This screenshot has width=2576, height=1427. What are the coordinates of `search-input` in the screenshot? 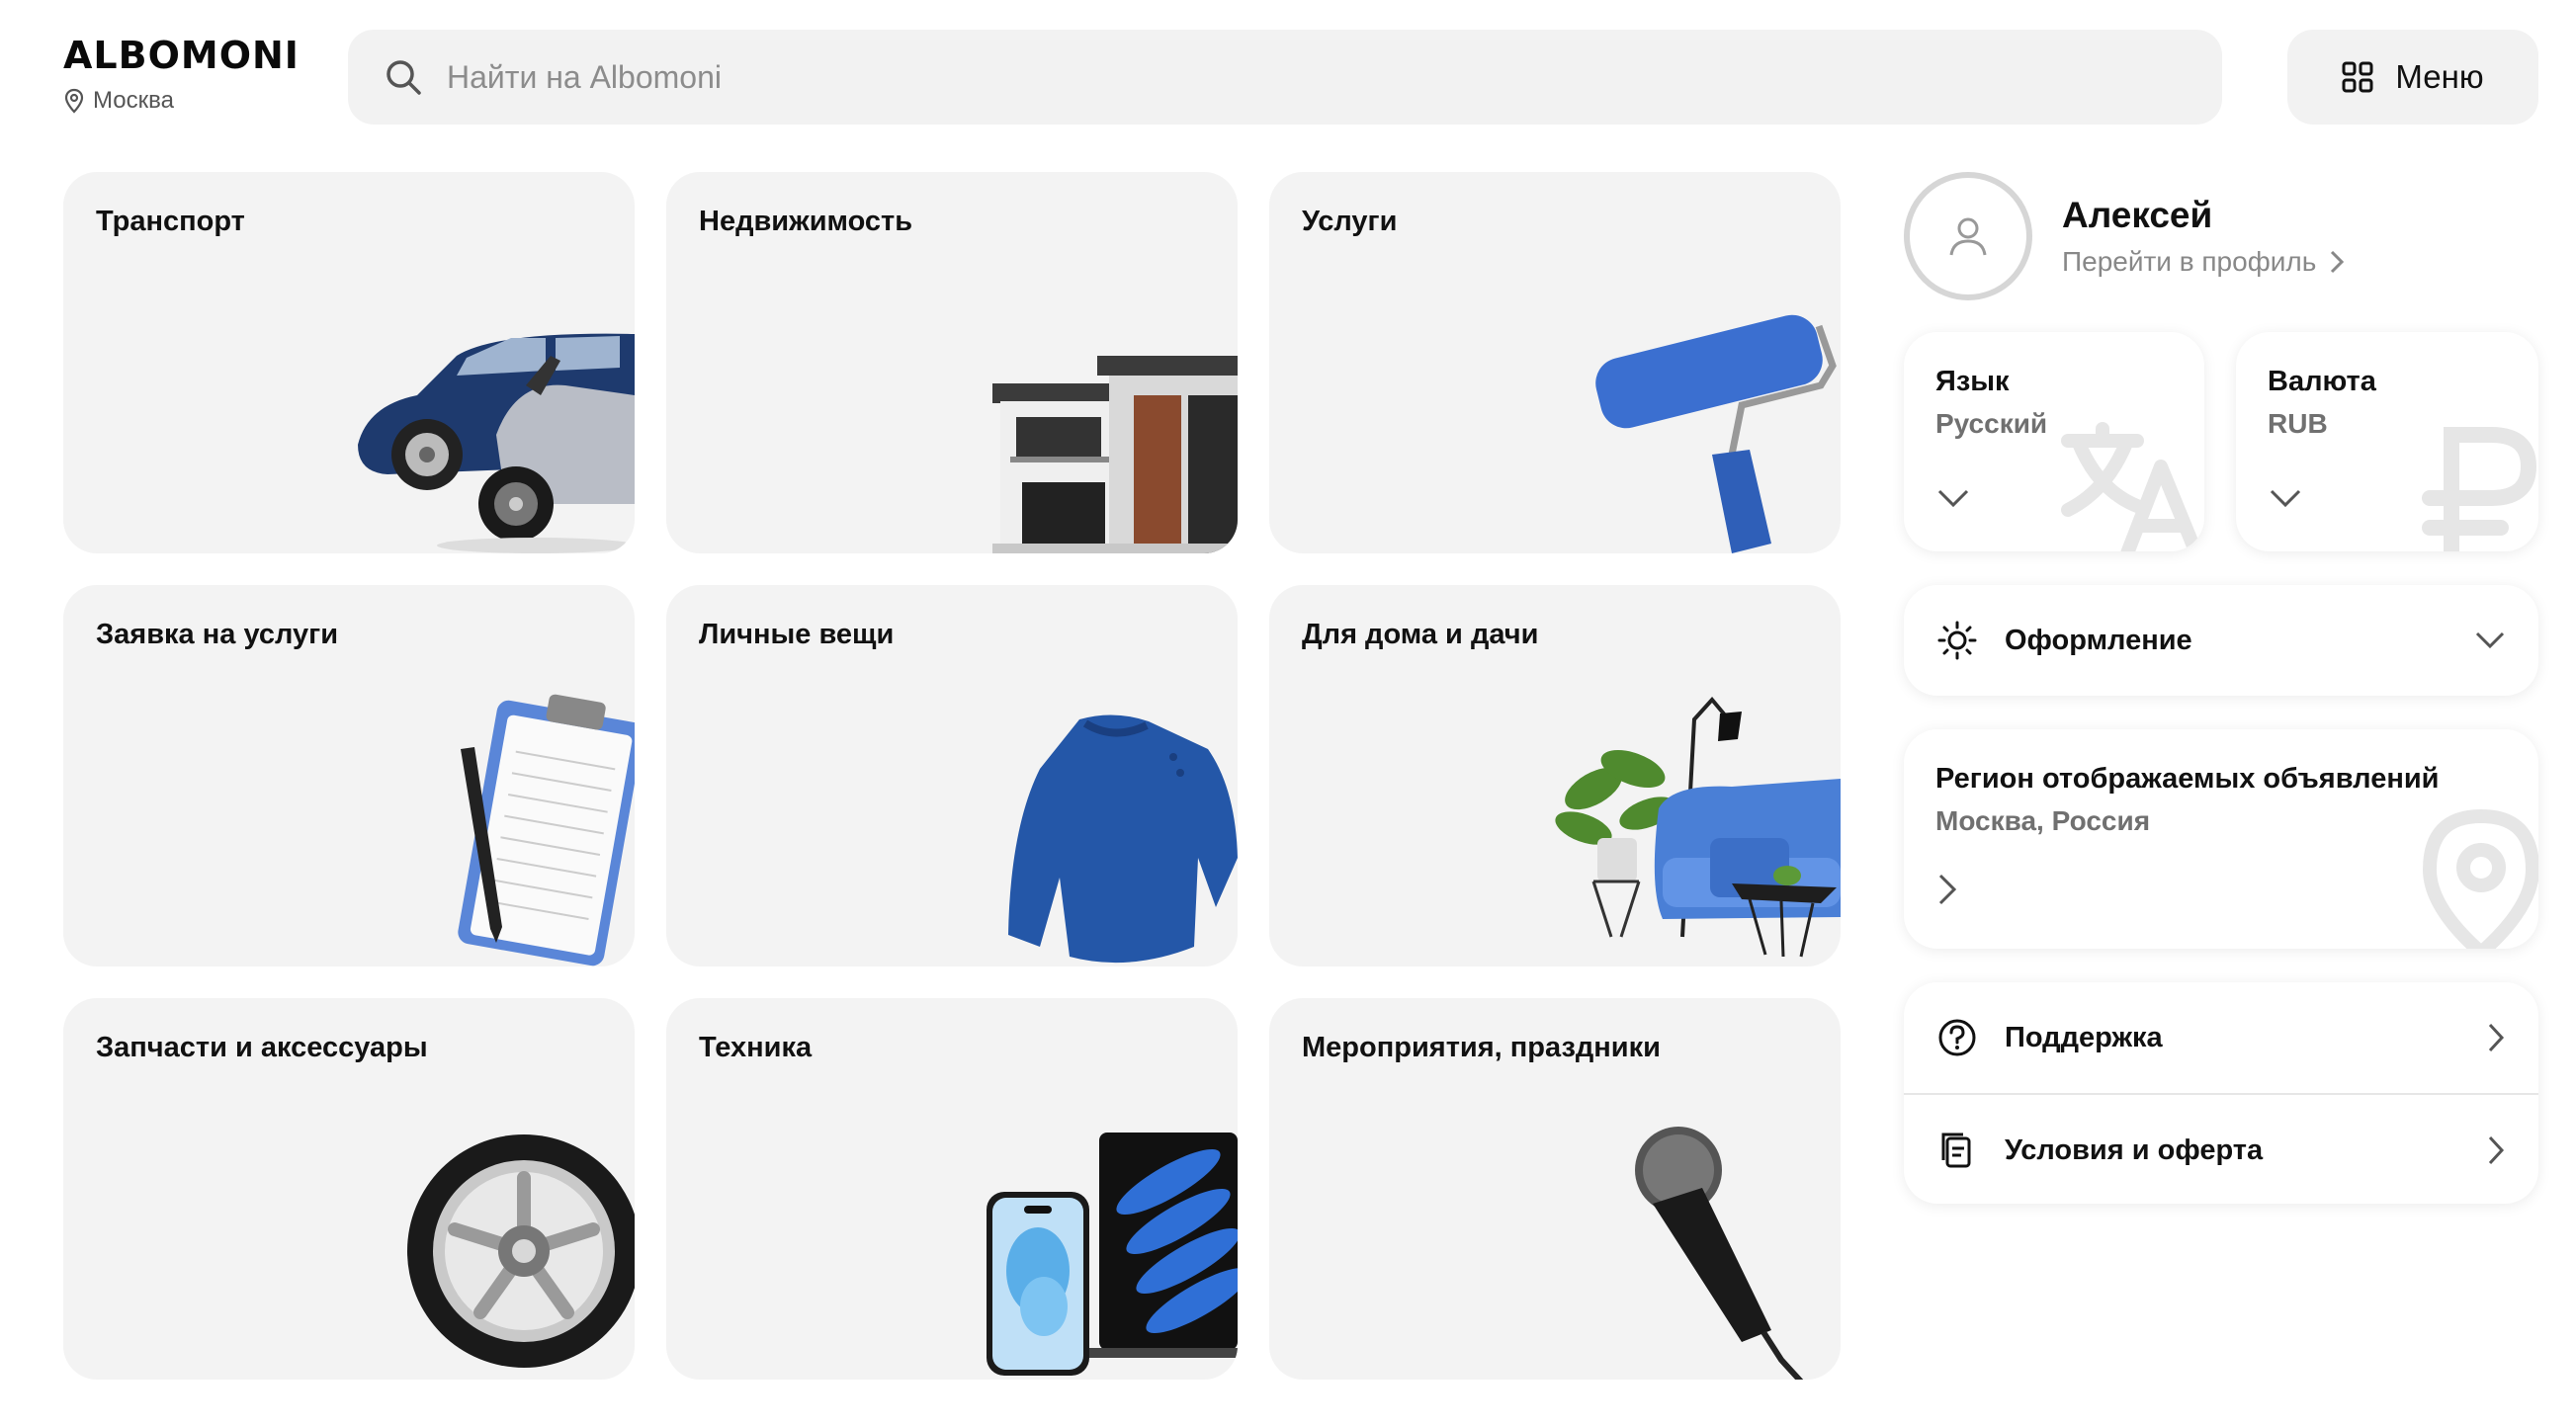 It's located at (1287, 77).